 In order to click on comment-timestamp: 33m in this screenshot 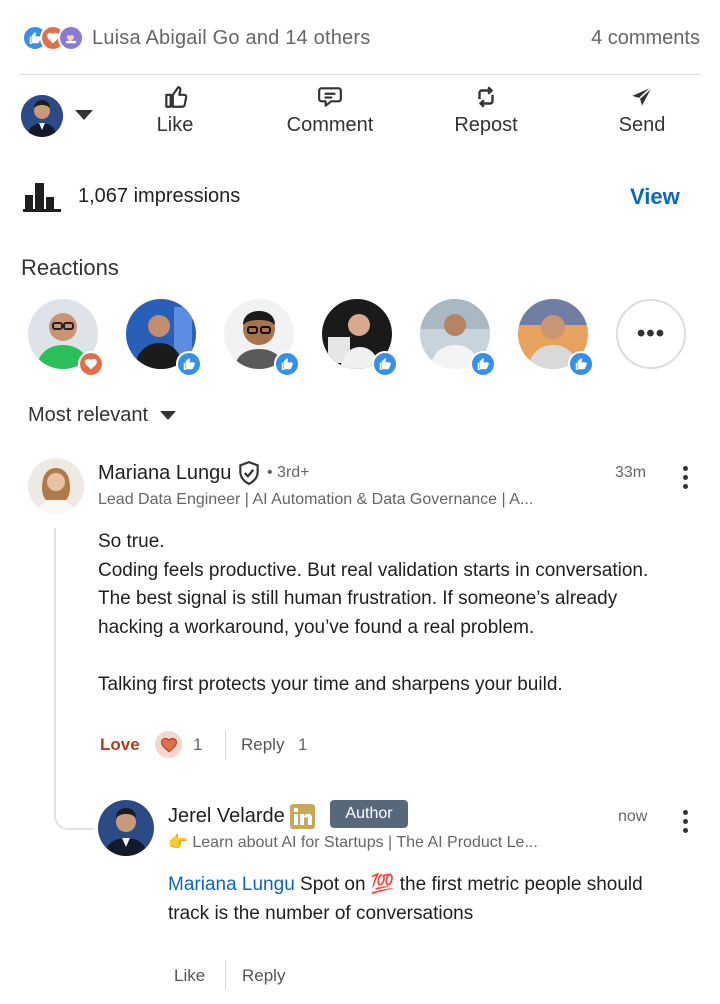, I will do `click(631, 472)`.